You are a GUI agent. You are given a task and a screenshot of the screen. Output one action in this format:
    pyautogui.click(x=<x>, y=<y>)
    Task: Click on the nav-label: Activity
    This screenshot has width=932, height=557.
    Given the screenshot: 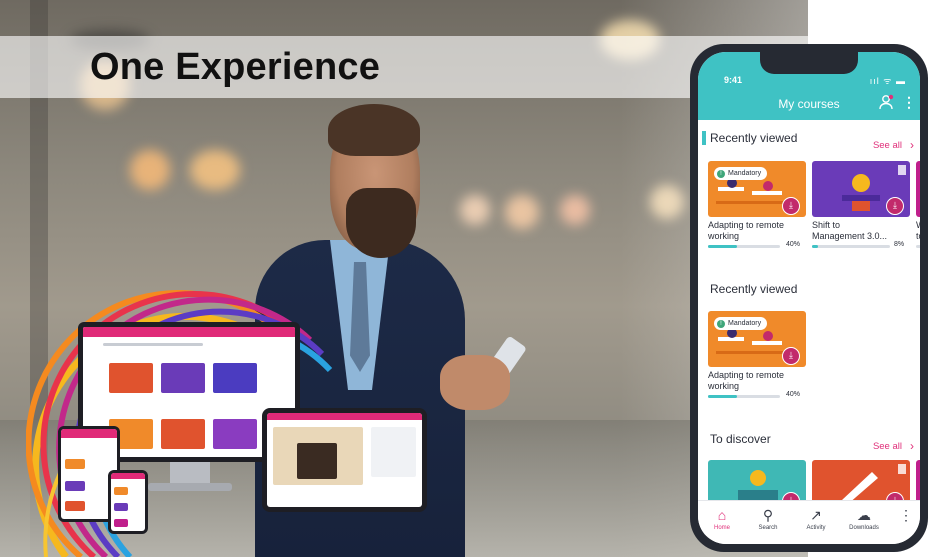 What is the action you would take?
    pyautogui.click(x=816, y=528)
    